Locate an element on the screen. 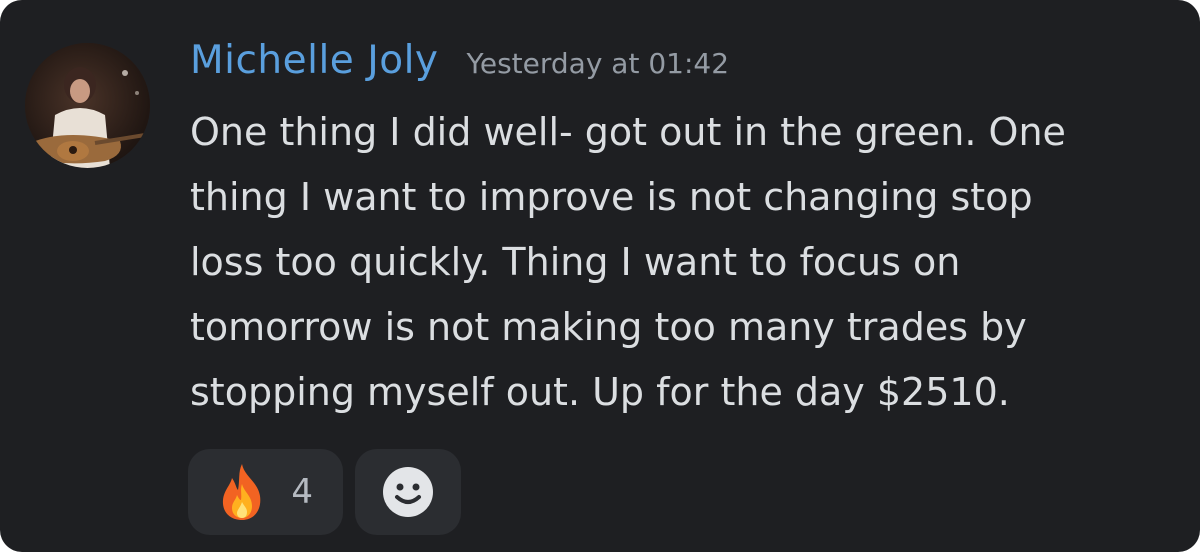 The height and width of the screenshot is (552, 1200). add-reaction-button is located at coordinates (408, 492).